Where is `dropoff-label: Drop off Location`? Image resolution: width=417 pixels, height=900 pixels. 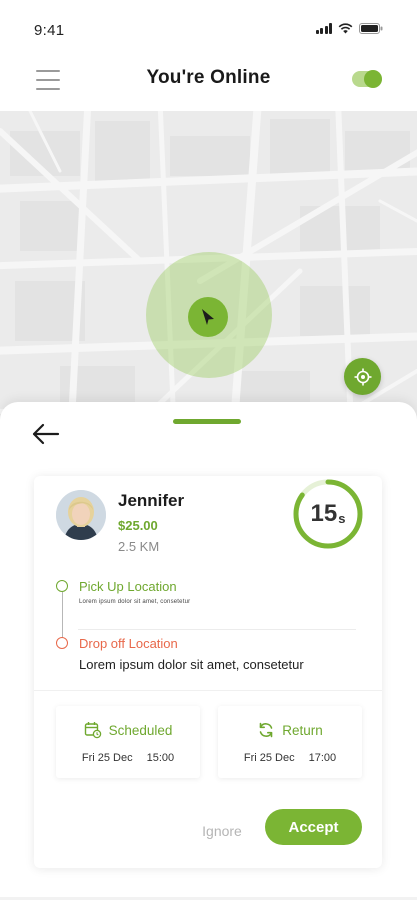 dropoff-label: Drop off Location is located at coordinates (128, 643).